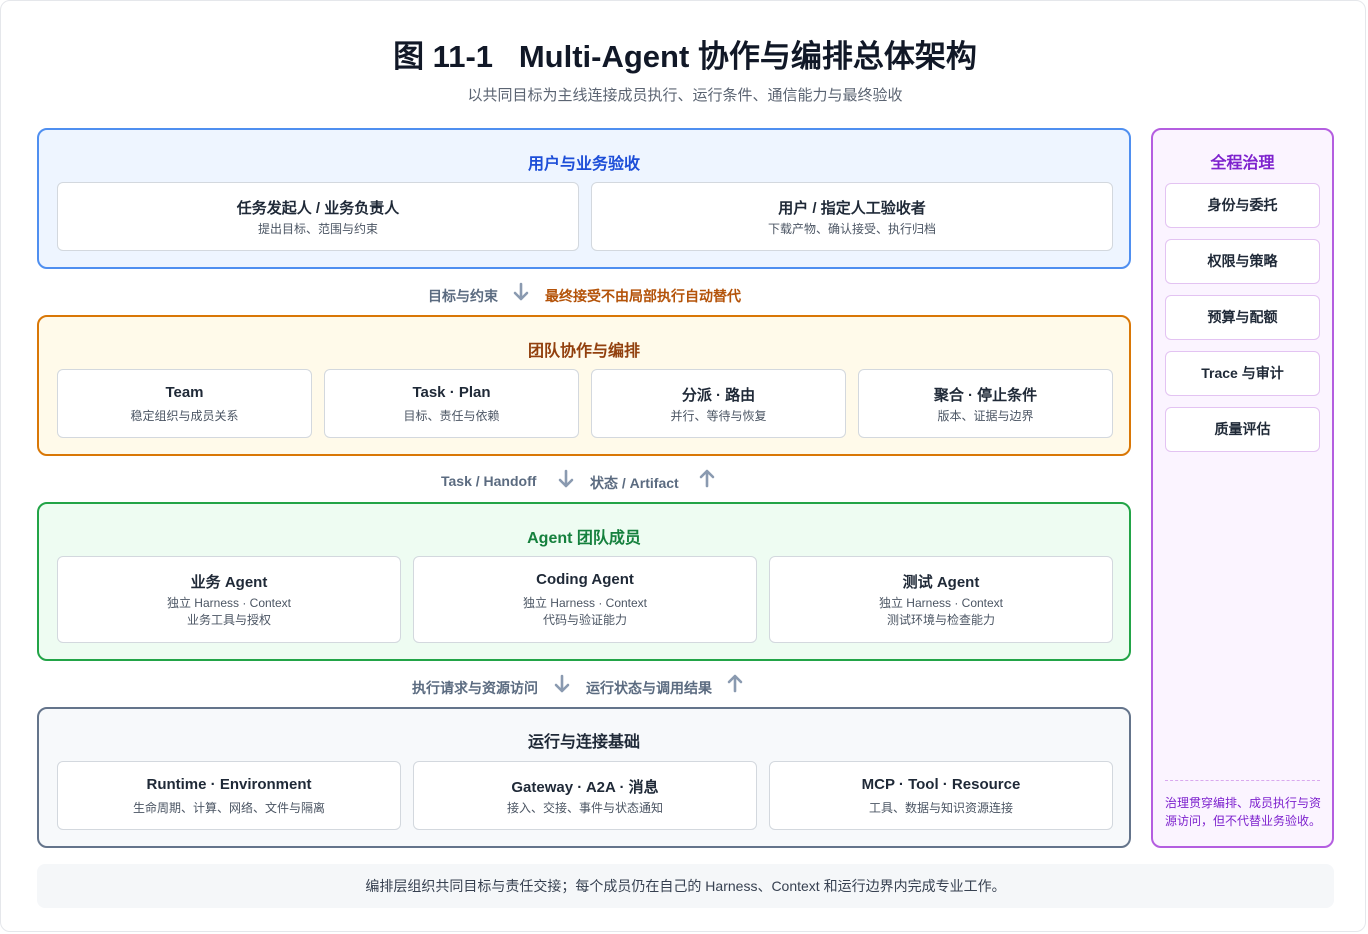 This screenshot has height=934, width=1368. Describe the element at coordinates (489, 481) in the screenshot. I see `flow-label-task-handoff: Task / Handoff` at that location.